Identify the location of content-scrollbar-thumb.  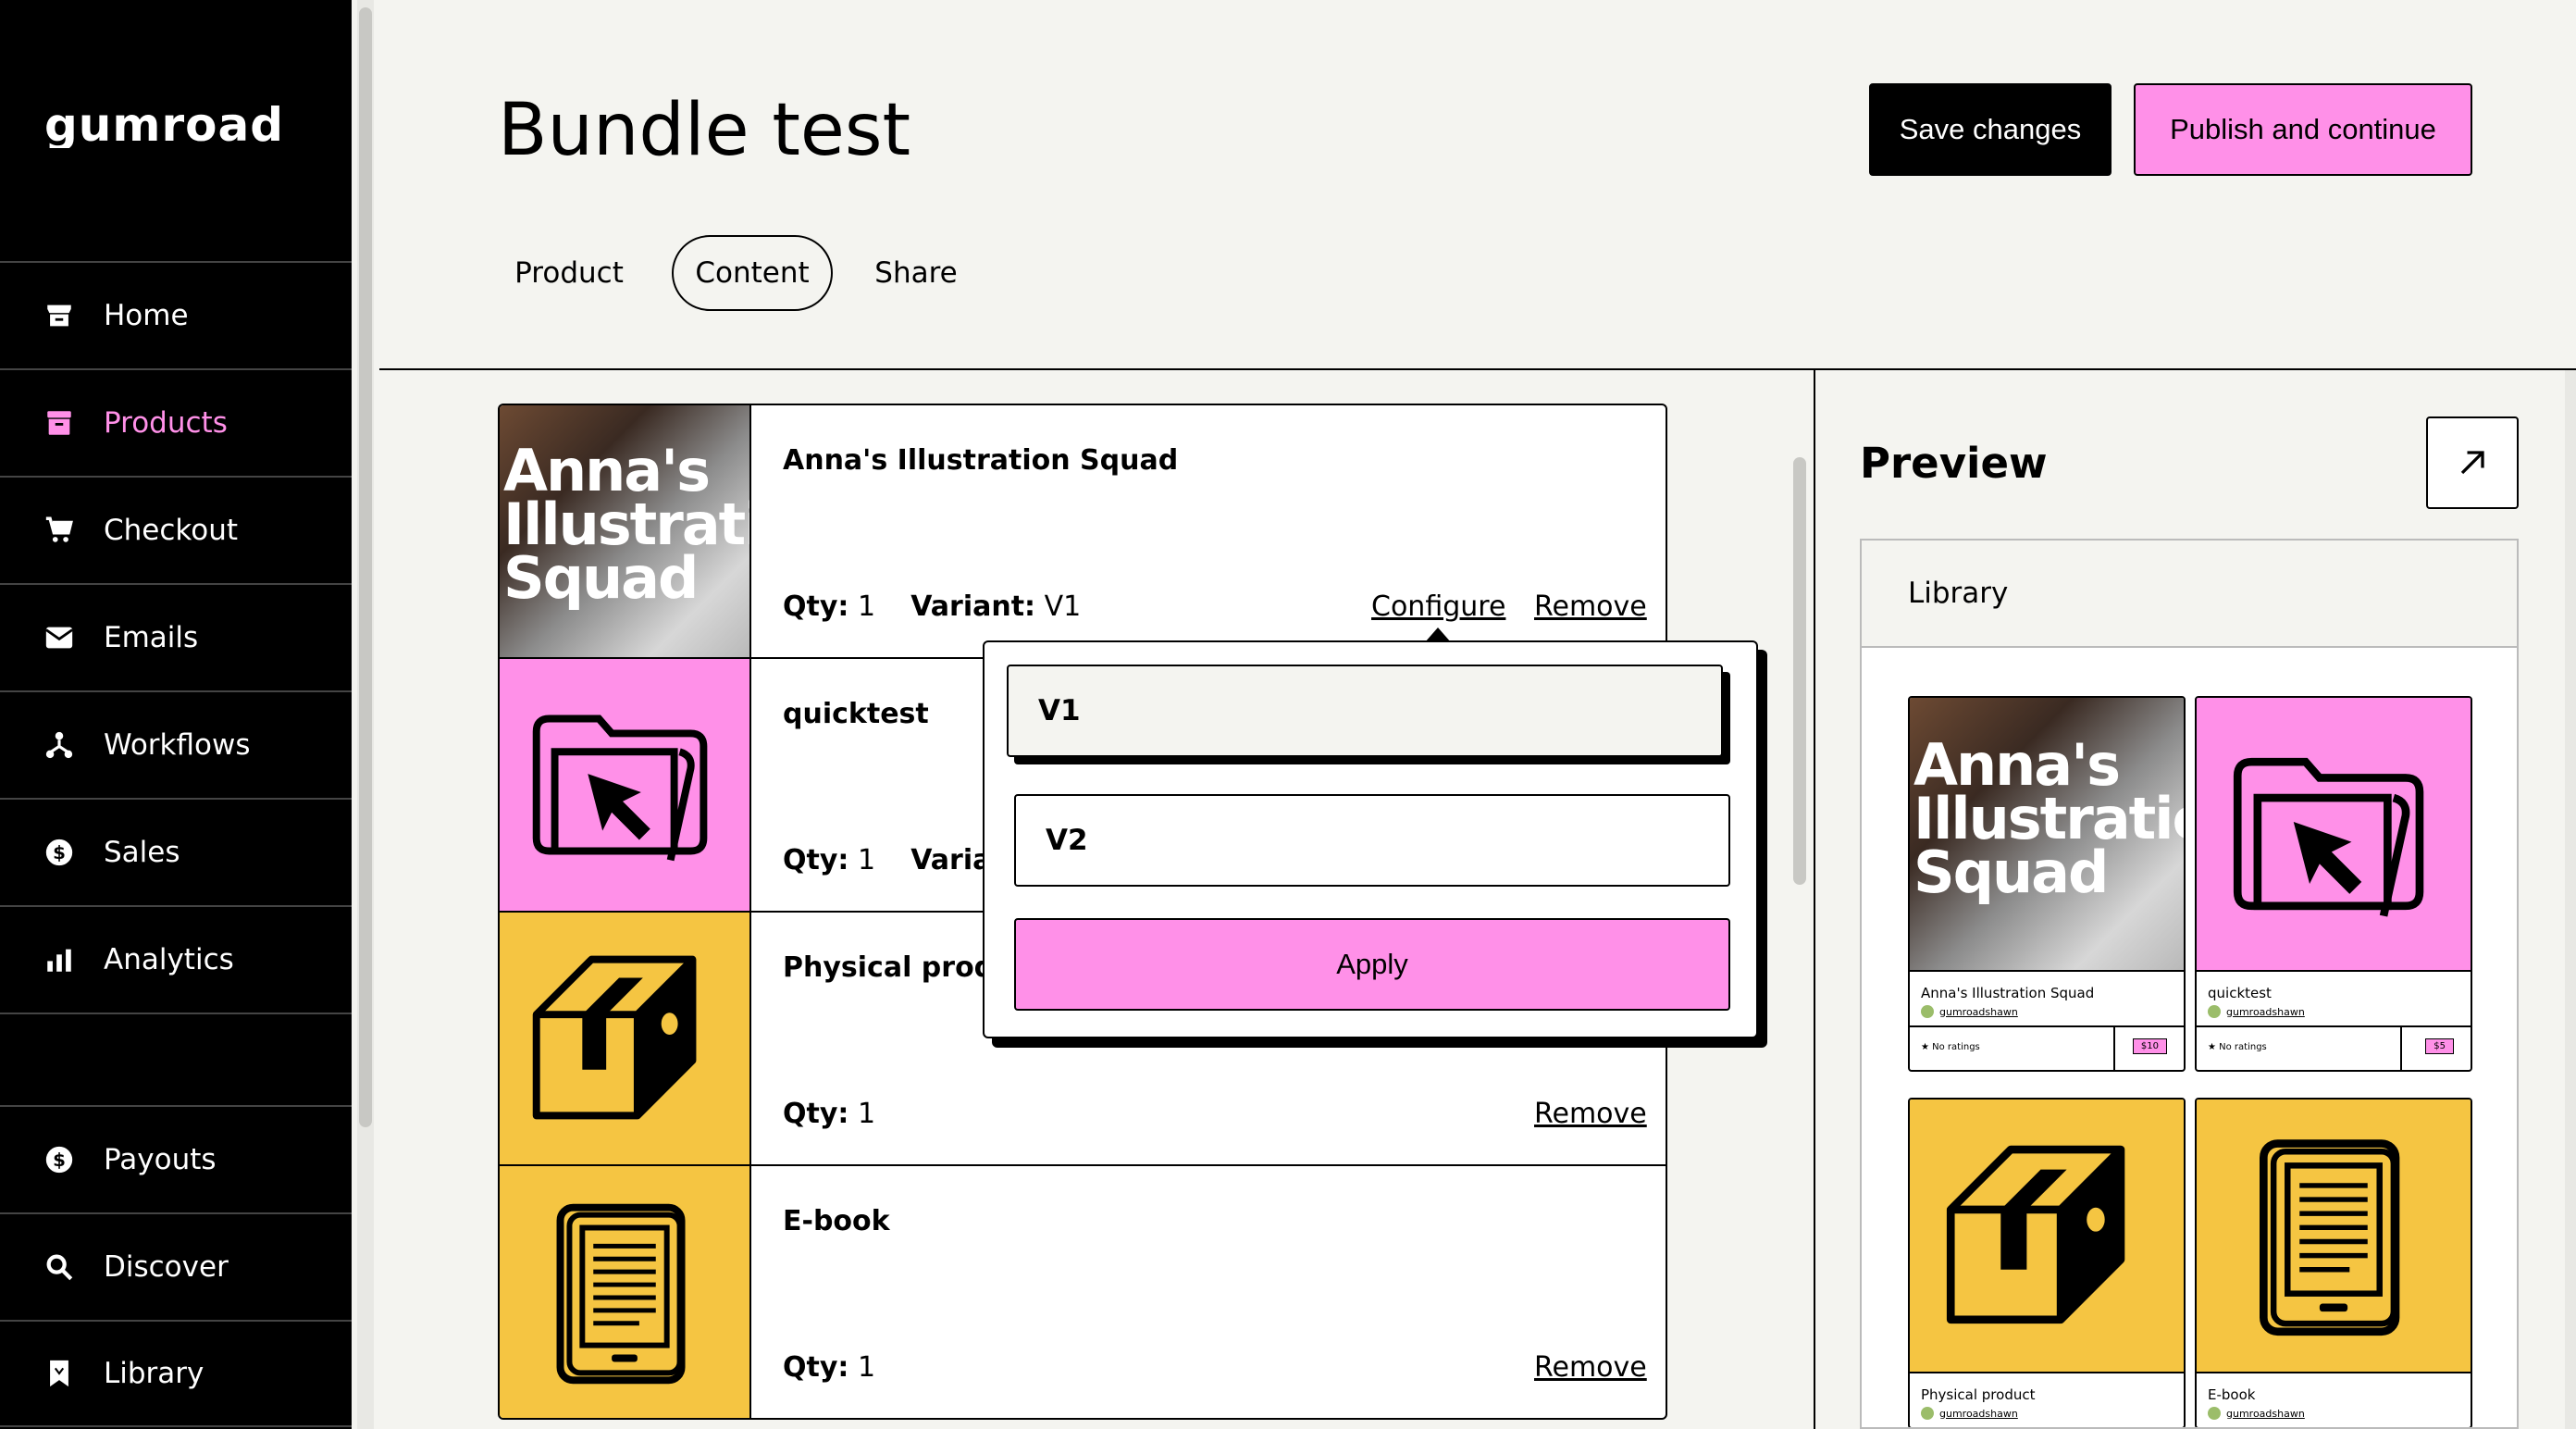
(1800, 671).